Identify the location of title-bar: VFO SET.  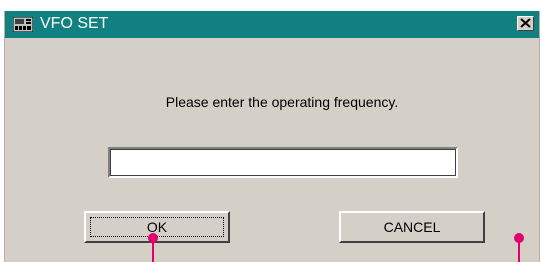
(272, 24).